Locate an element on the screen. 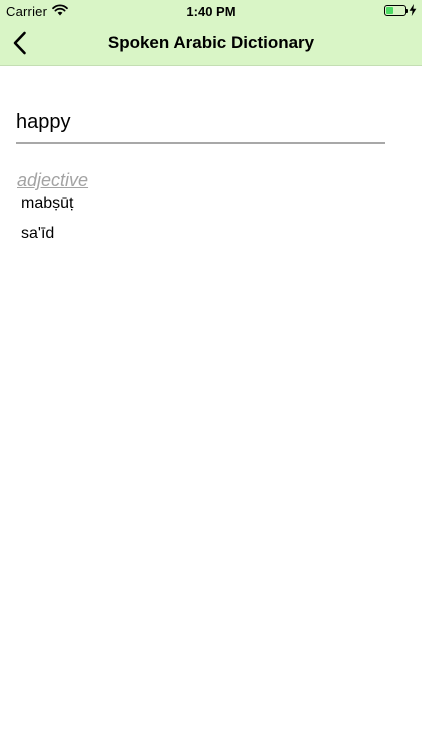  page-title: Spoken Arabic Dictionary is located at coordinates (211, 42).